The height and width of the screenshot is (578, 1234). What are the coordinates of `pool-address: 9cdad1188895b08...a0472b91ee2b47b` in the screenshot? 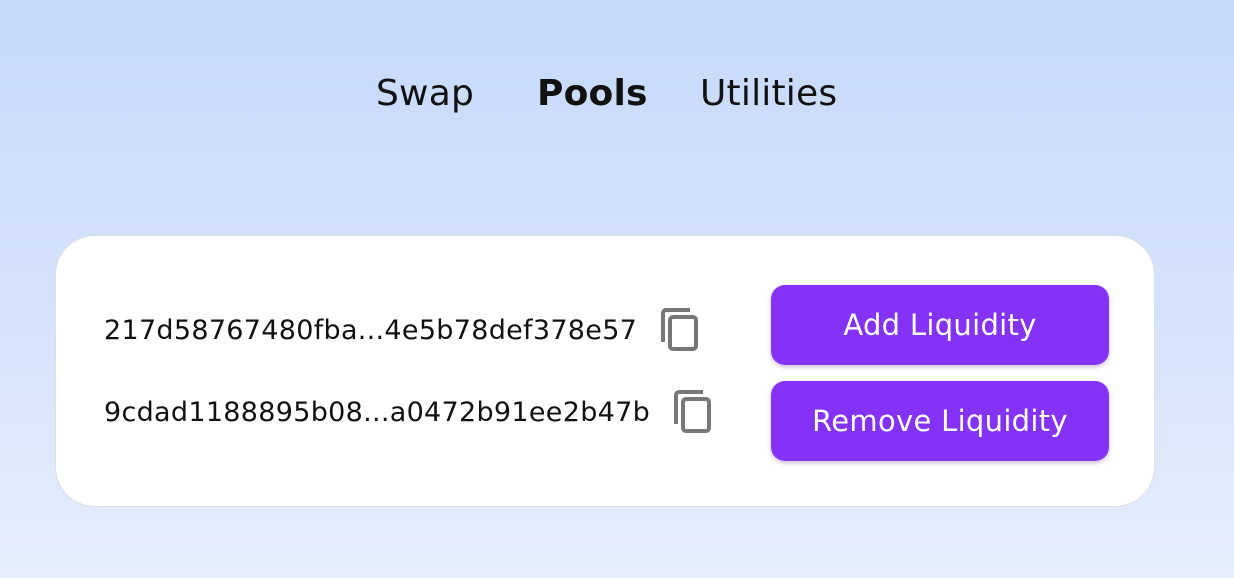 It's located at (377, 412).